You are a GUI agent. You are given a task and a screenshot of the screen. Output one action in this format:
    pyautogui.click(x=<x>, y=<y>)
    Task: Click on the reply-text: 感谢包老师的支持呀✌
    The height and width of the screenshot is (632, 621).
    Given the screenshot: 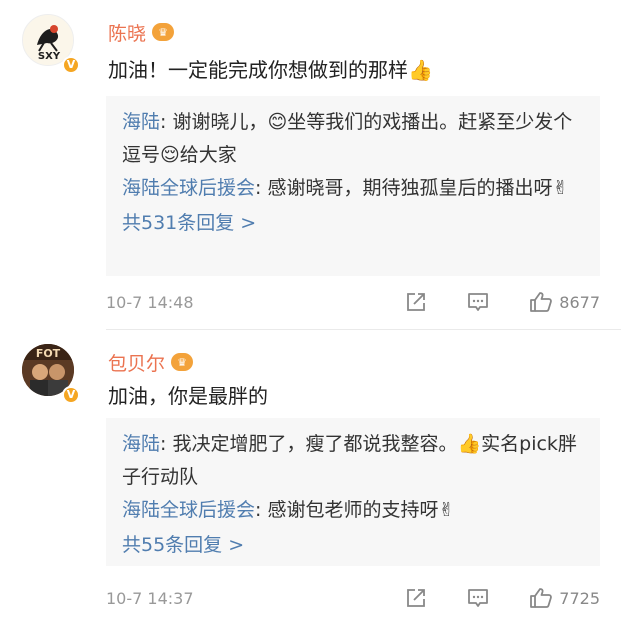 What is the action you would take?
    pyautogui.click(x=361, y=510)
    